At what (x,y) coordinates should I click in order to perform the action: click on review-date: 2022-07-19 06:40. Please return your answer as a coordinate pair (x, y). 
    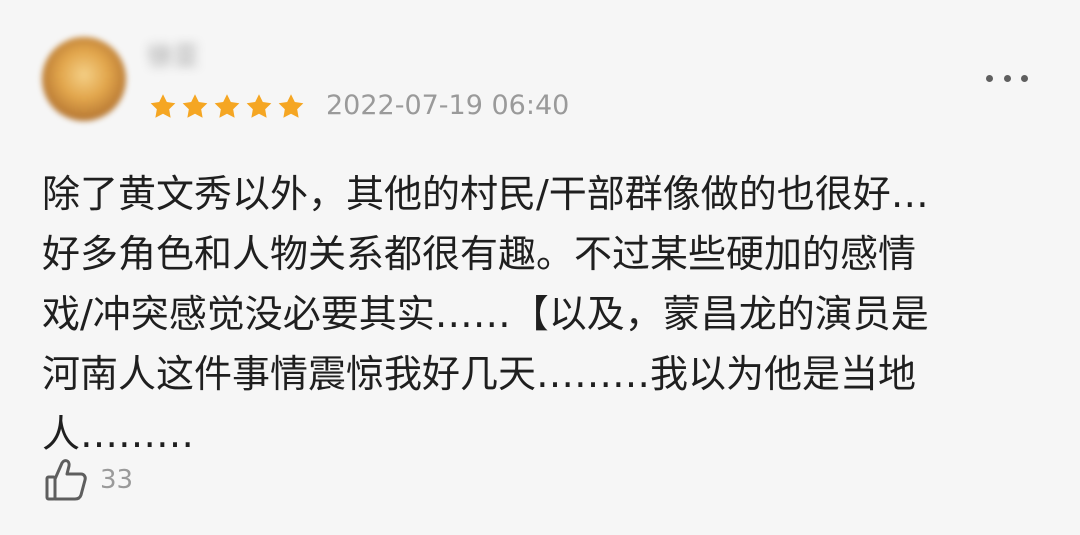
    Looking at the image, I should click on (448, 105).